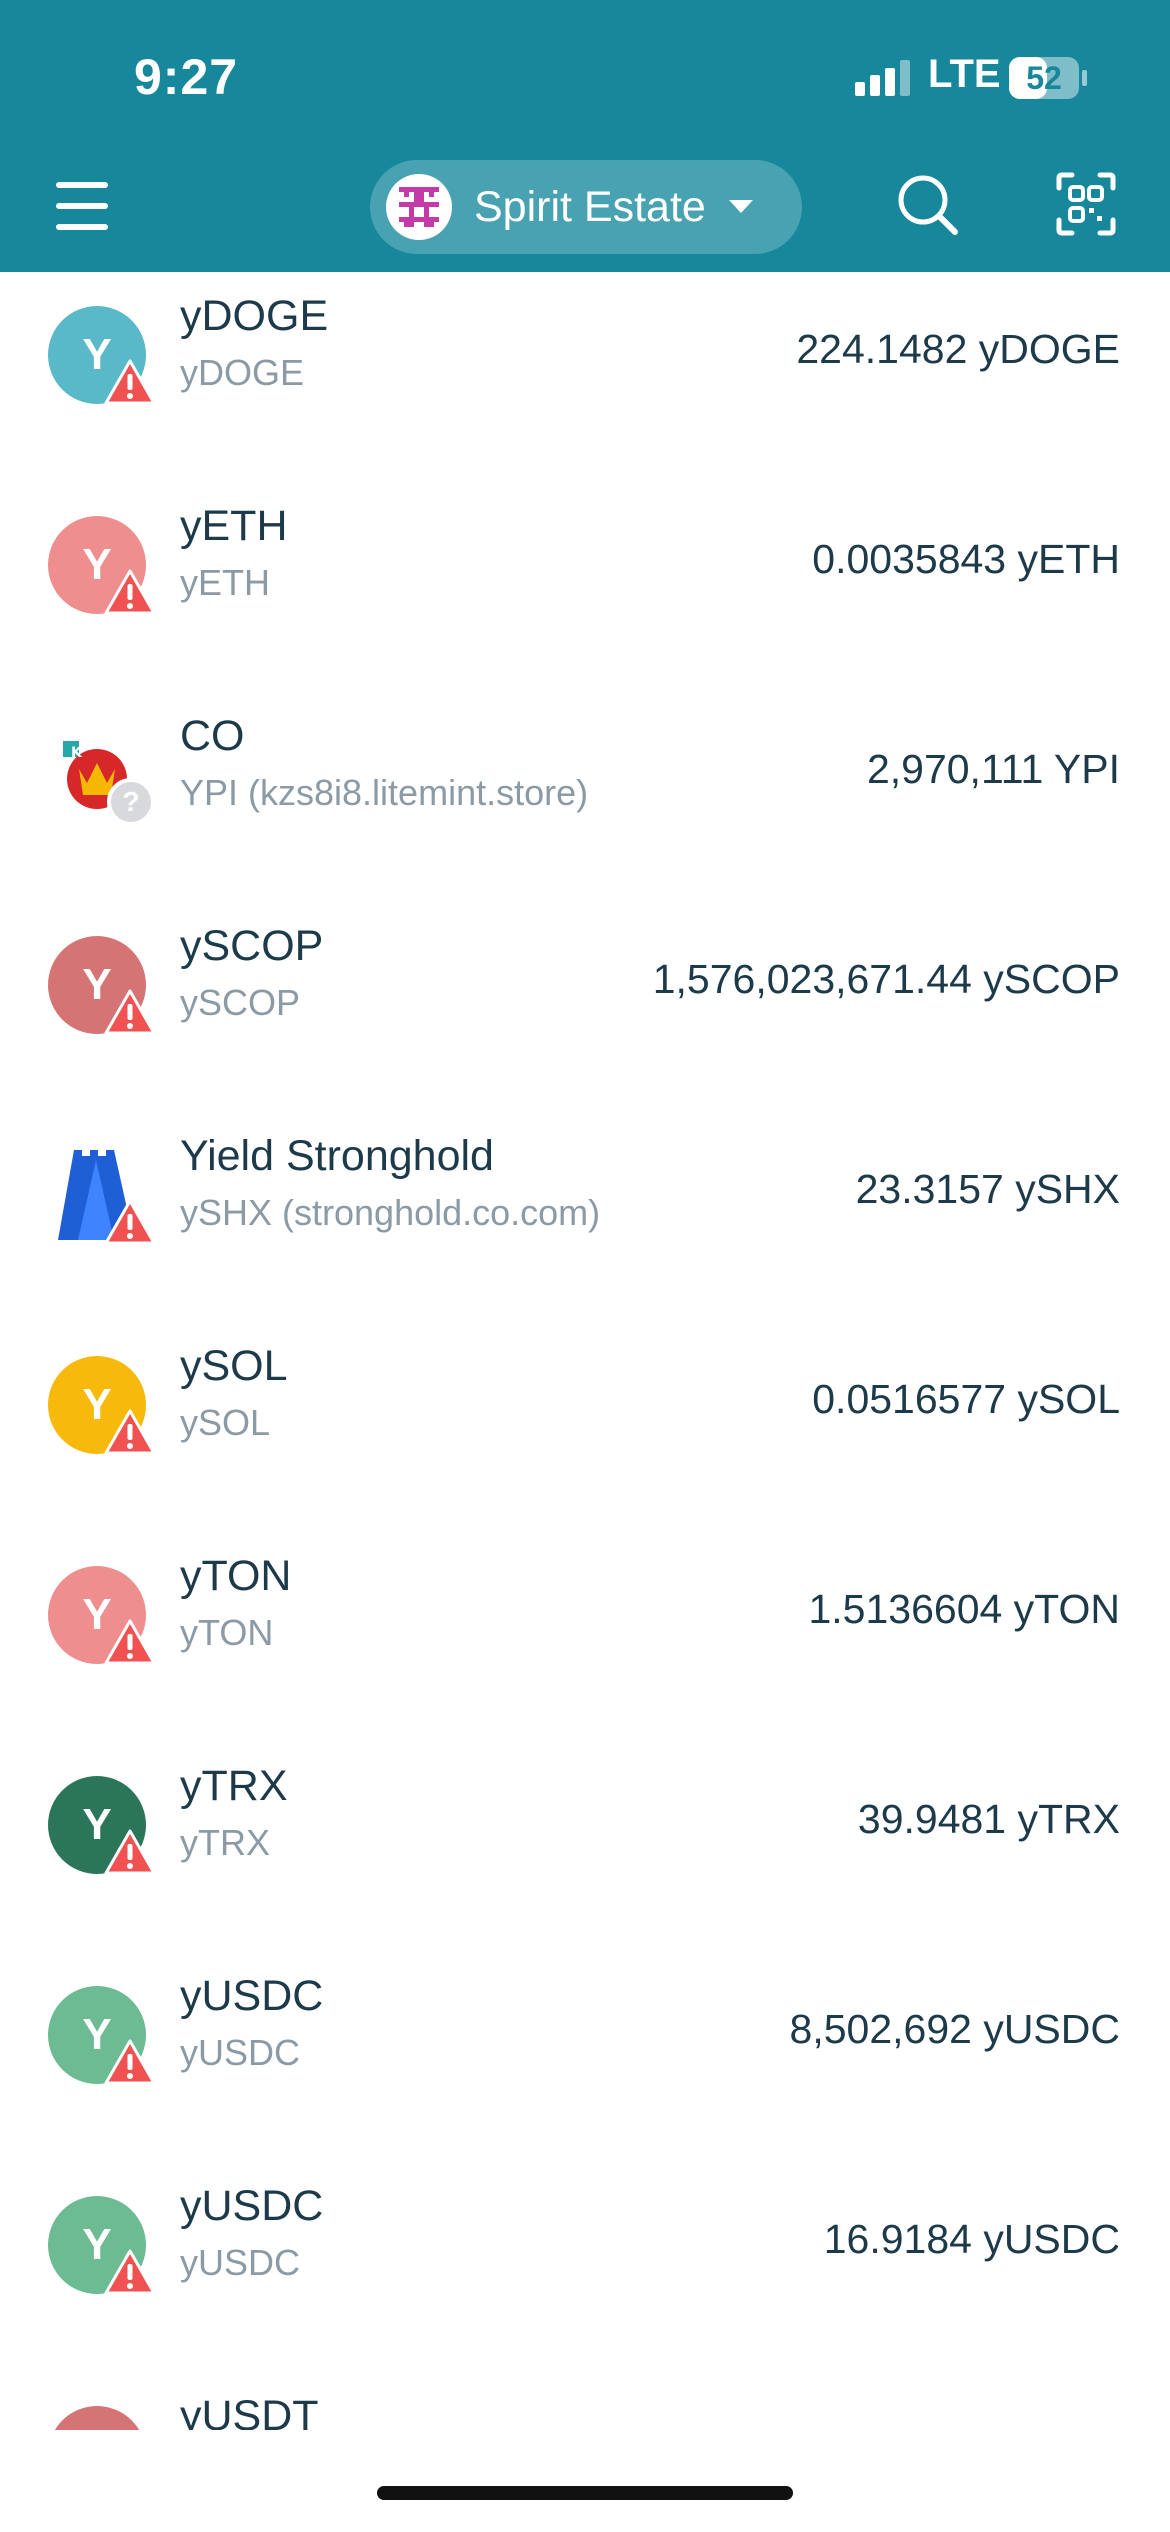 The height and width of the screenshot is (2532, 1170). I want to click on home-indicator, so click(585, 2493).